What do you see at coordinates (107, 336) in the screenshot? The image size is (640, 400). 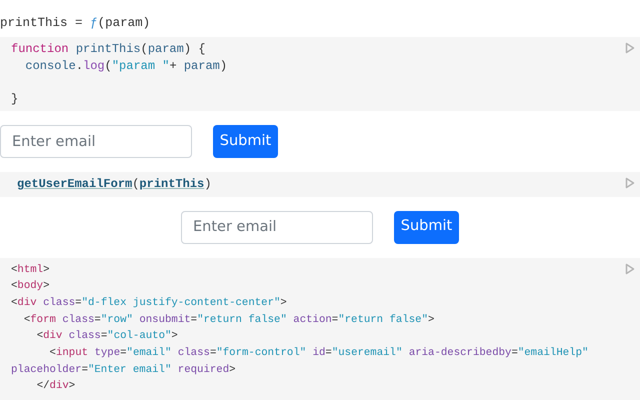 I see `code-line: <div class="col-auto">` at bounding box center [107, 336].